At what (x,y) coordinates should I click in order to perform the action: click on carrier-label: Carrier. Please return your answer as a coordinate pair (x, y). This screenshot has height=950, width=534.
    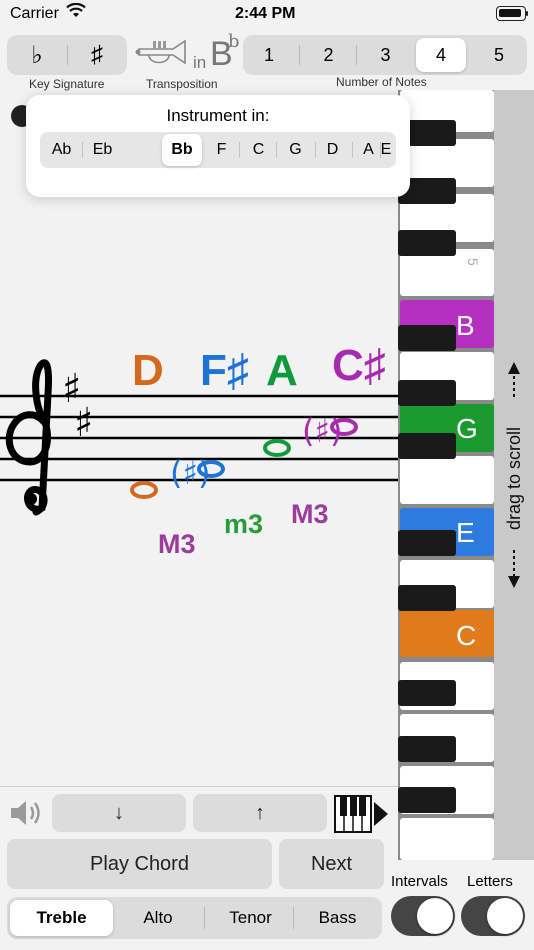
    Looking at the image, I should click on (34, 13).